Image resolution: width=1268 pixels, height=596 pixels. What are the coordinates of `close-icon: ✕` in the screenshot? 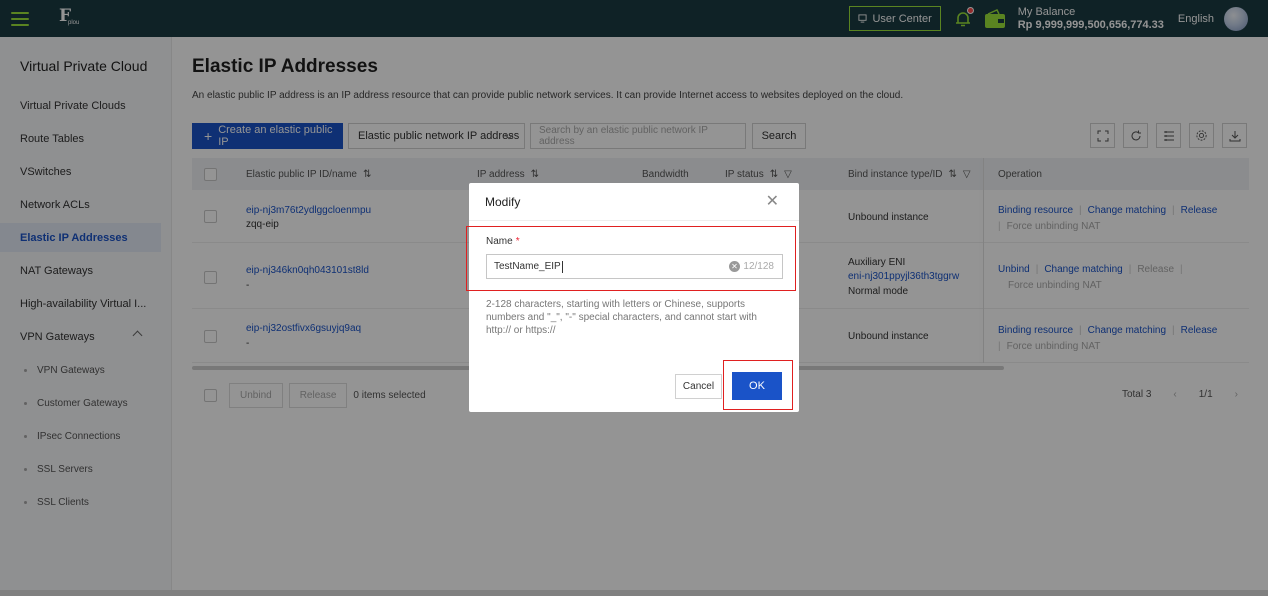 It's located at (772, 202).